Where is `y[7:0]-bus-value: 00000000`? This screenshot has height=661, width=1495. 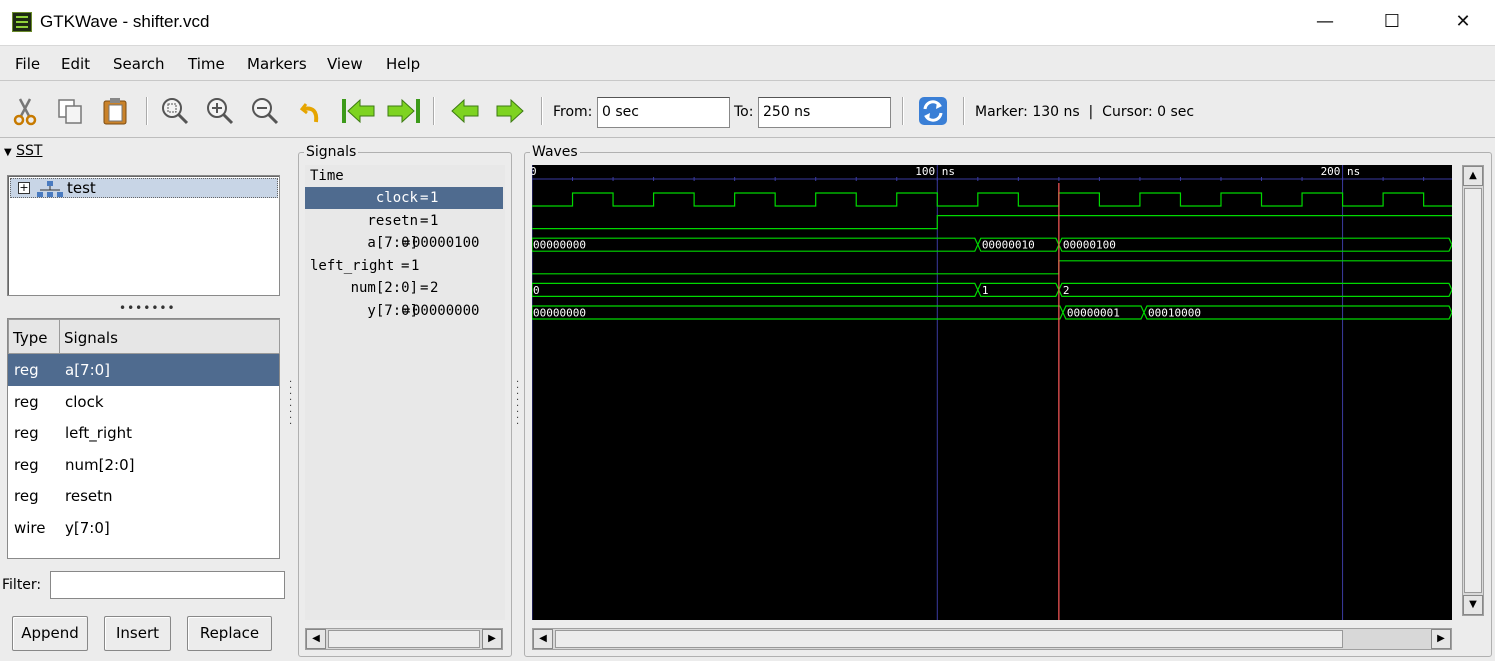
y[7:0]-bus-value: 00000000 is located at coordinates (559, 313).